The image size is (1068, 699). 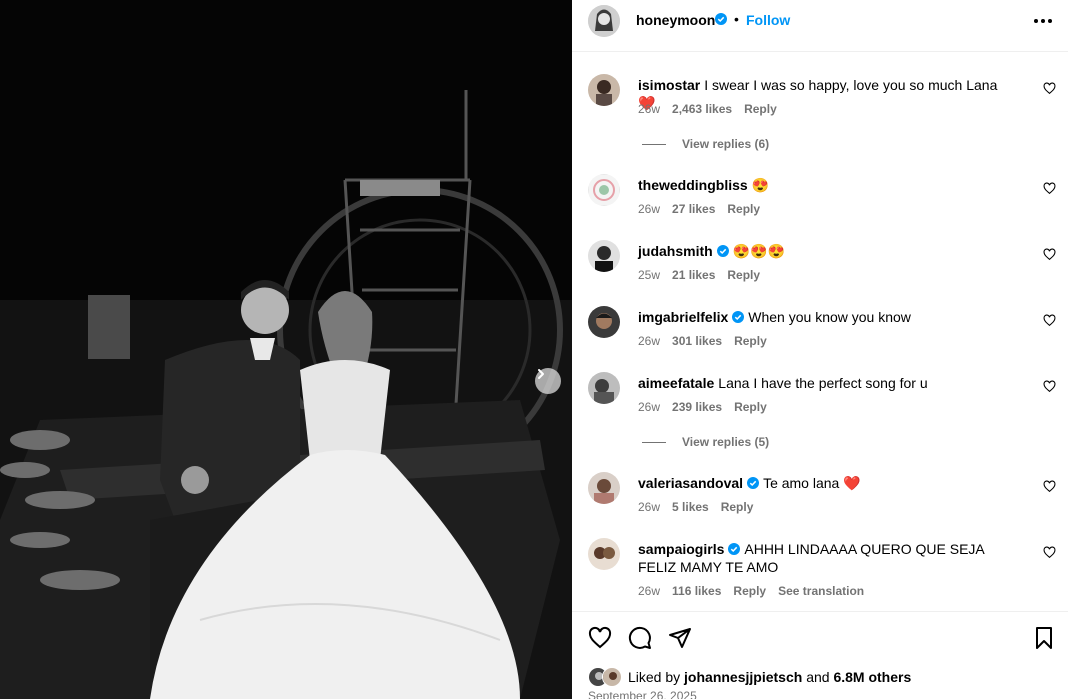 What do you see at coordinates (649, 275) in the screenshot?
I see `comment-age: 25w` at bounding box center [649, 275].